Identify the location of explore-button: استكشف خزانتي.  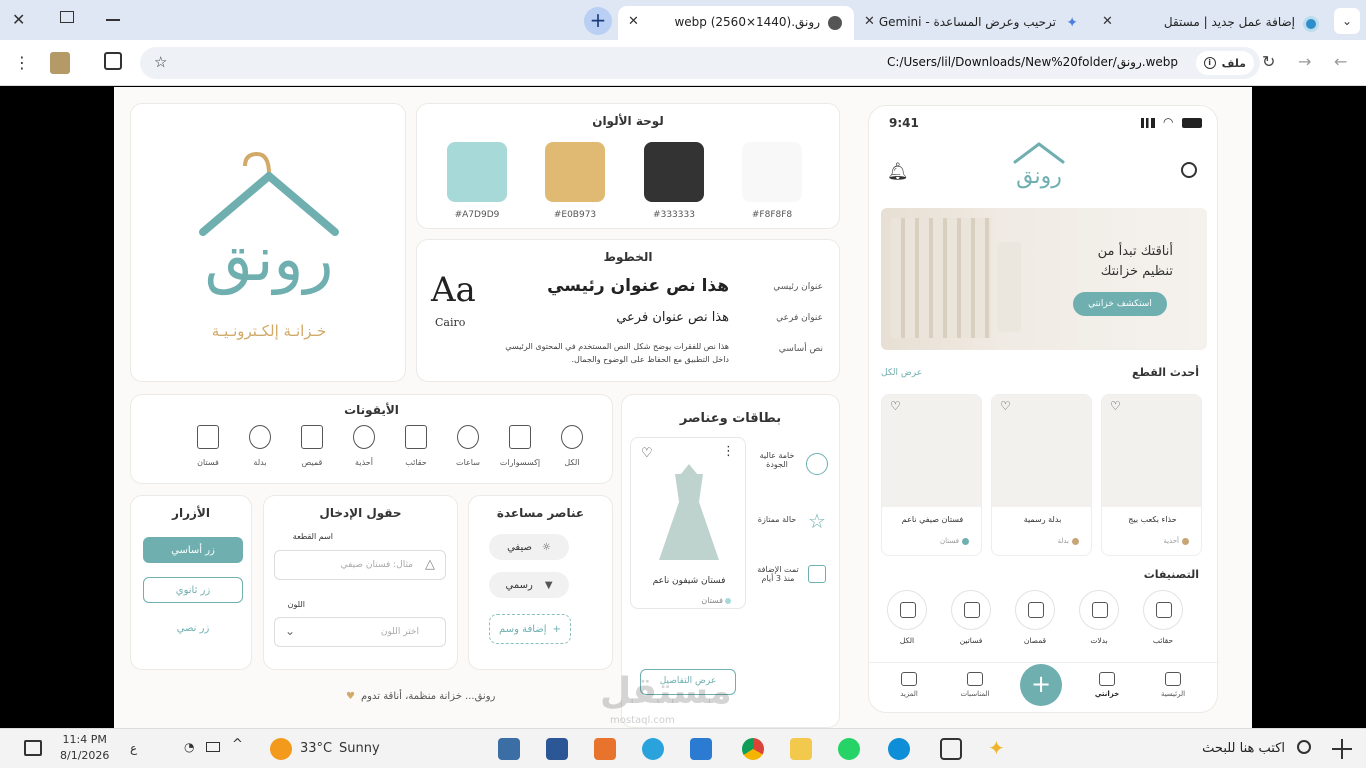
(1120, 304).